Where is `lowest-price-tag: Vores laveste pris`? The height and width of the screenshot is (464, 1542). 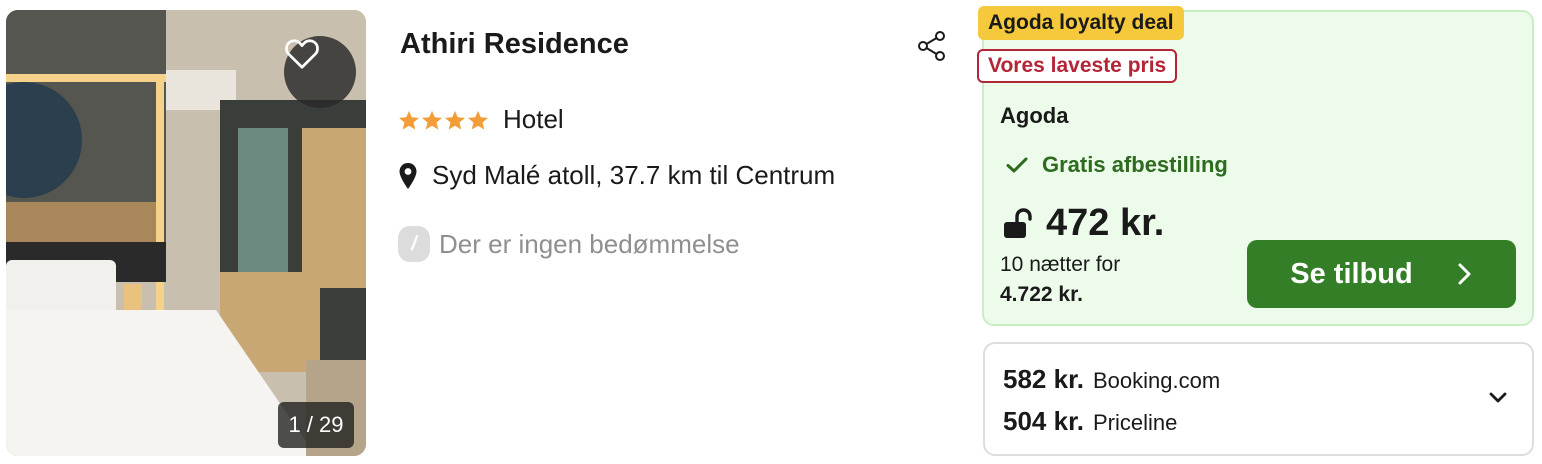
lowest-price-tag: Vores laveste pris is located at coordinates (1077, 66).